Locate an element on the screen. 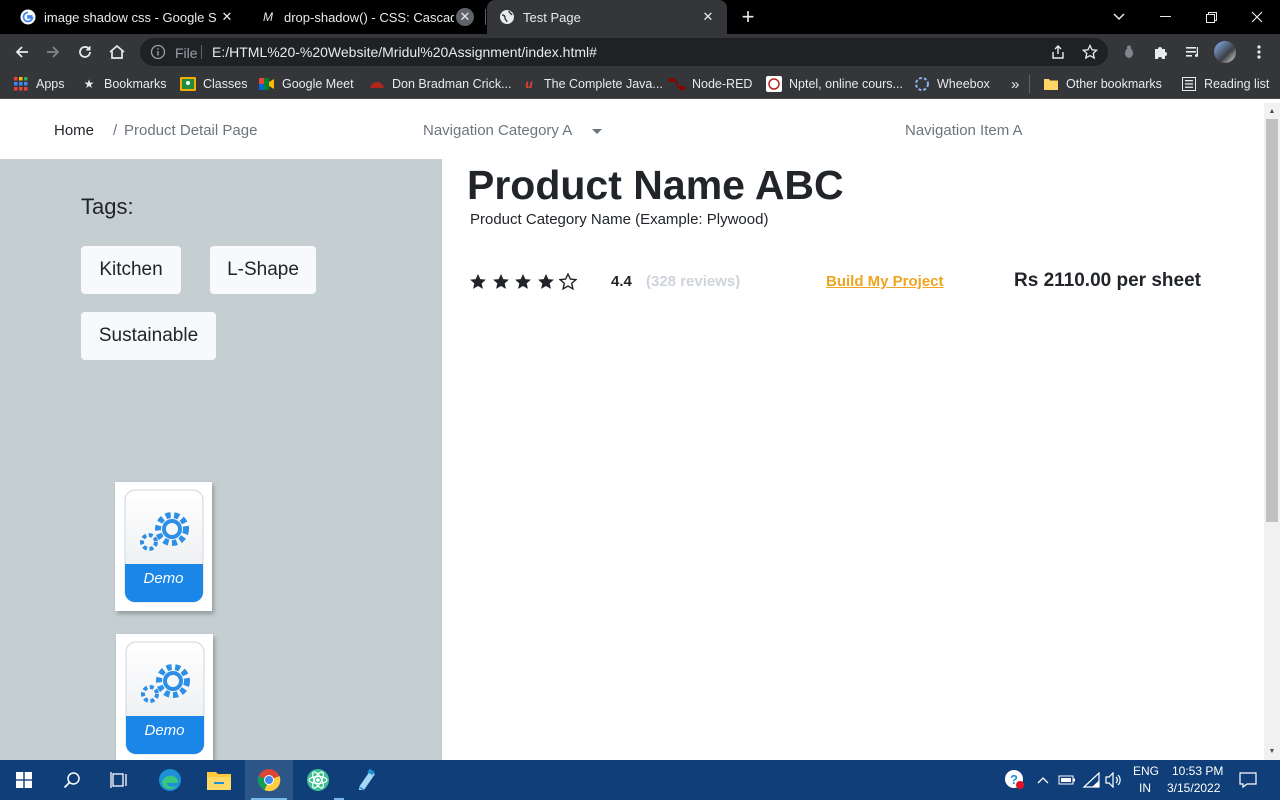 The height and width of the screenshot is (800, 1280). bookmark-label: Classes is located at coordinates (225, 84).